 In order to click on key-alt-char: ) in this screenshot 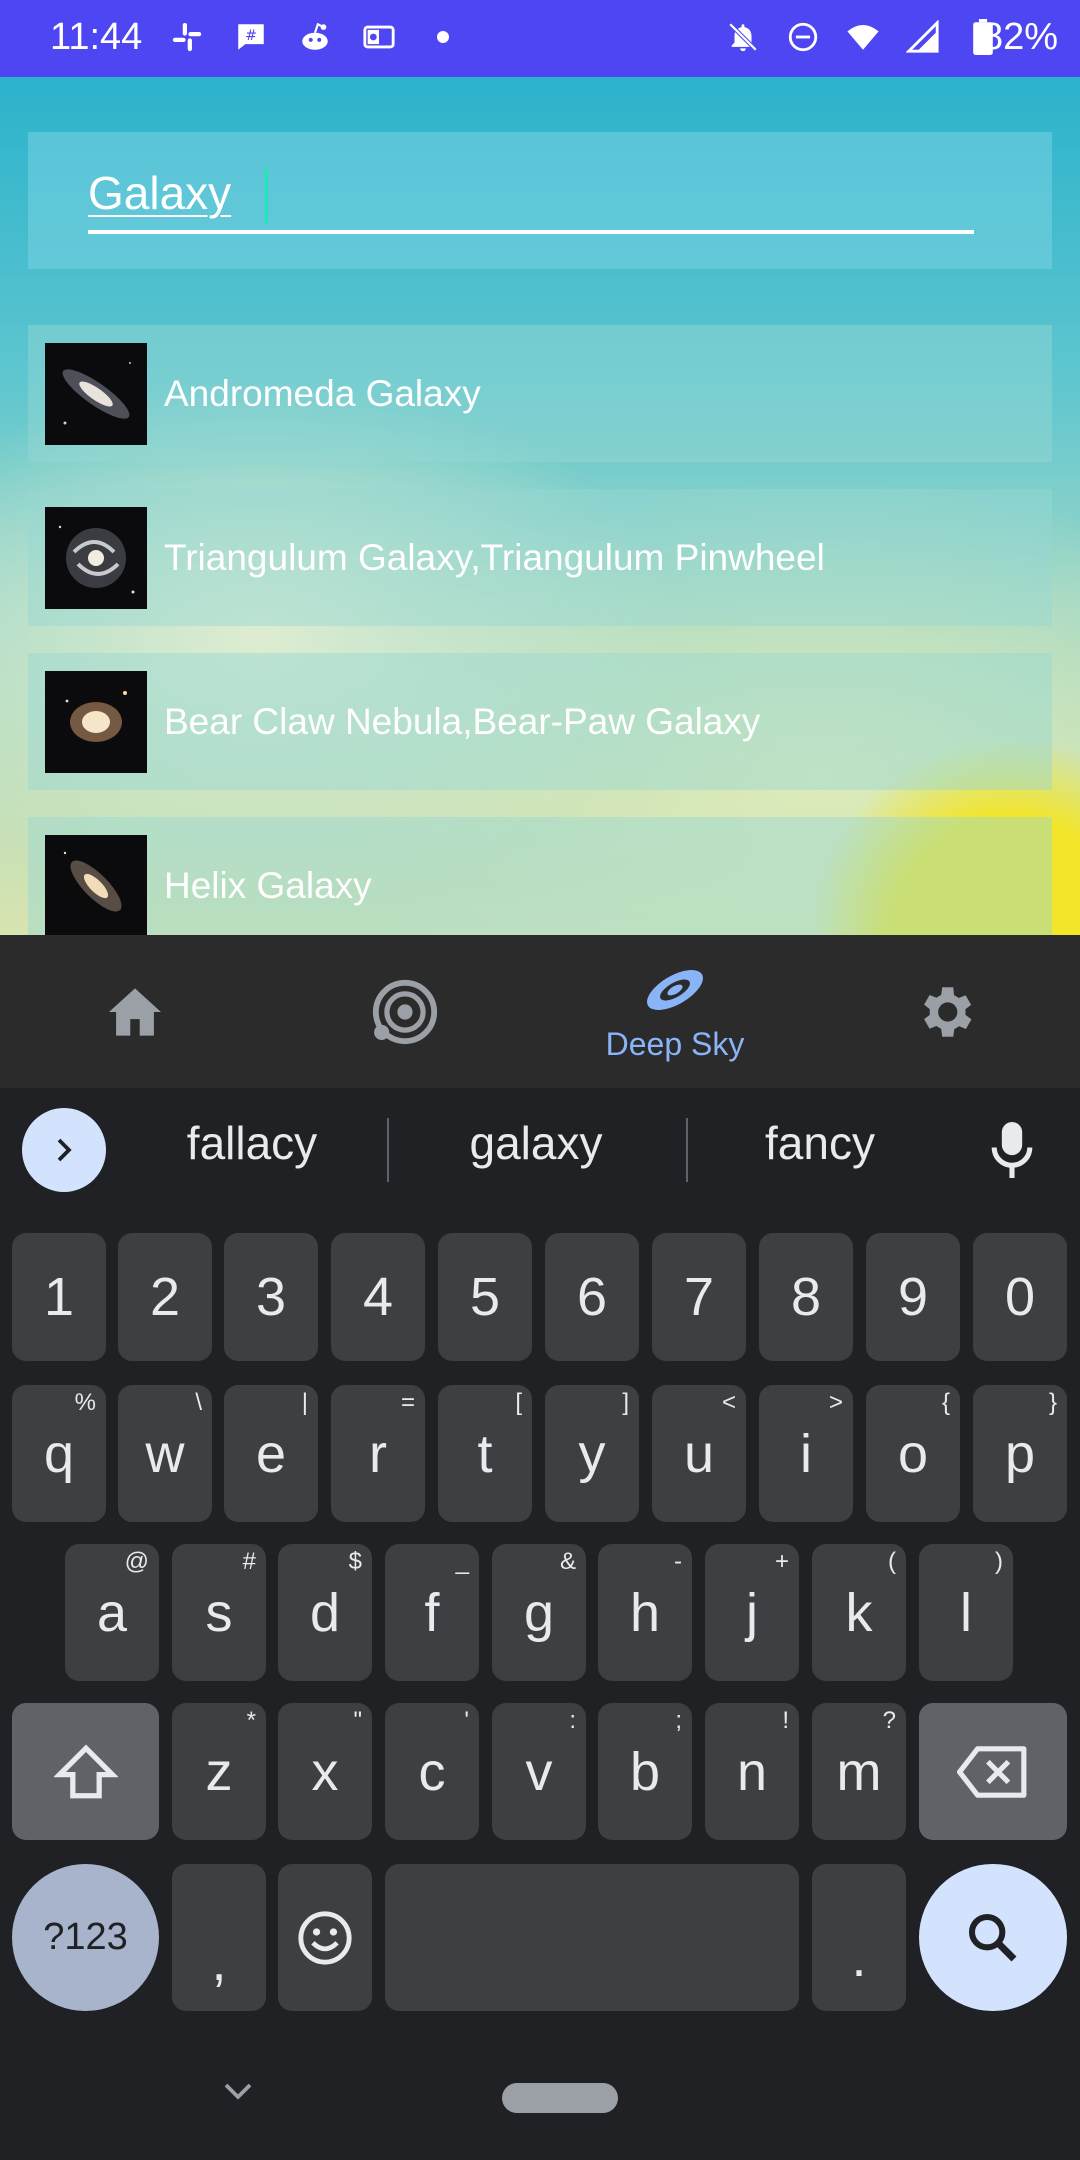, I will do `click(999, 1561)`.